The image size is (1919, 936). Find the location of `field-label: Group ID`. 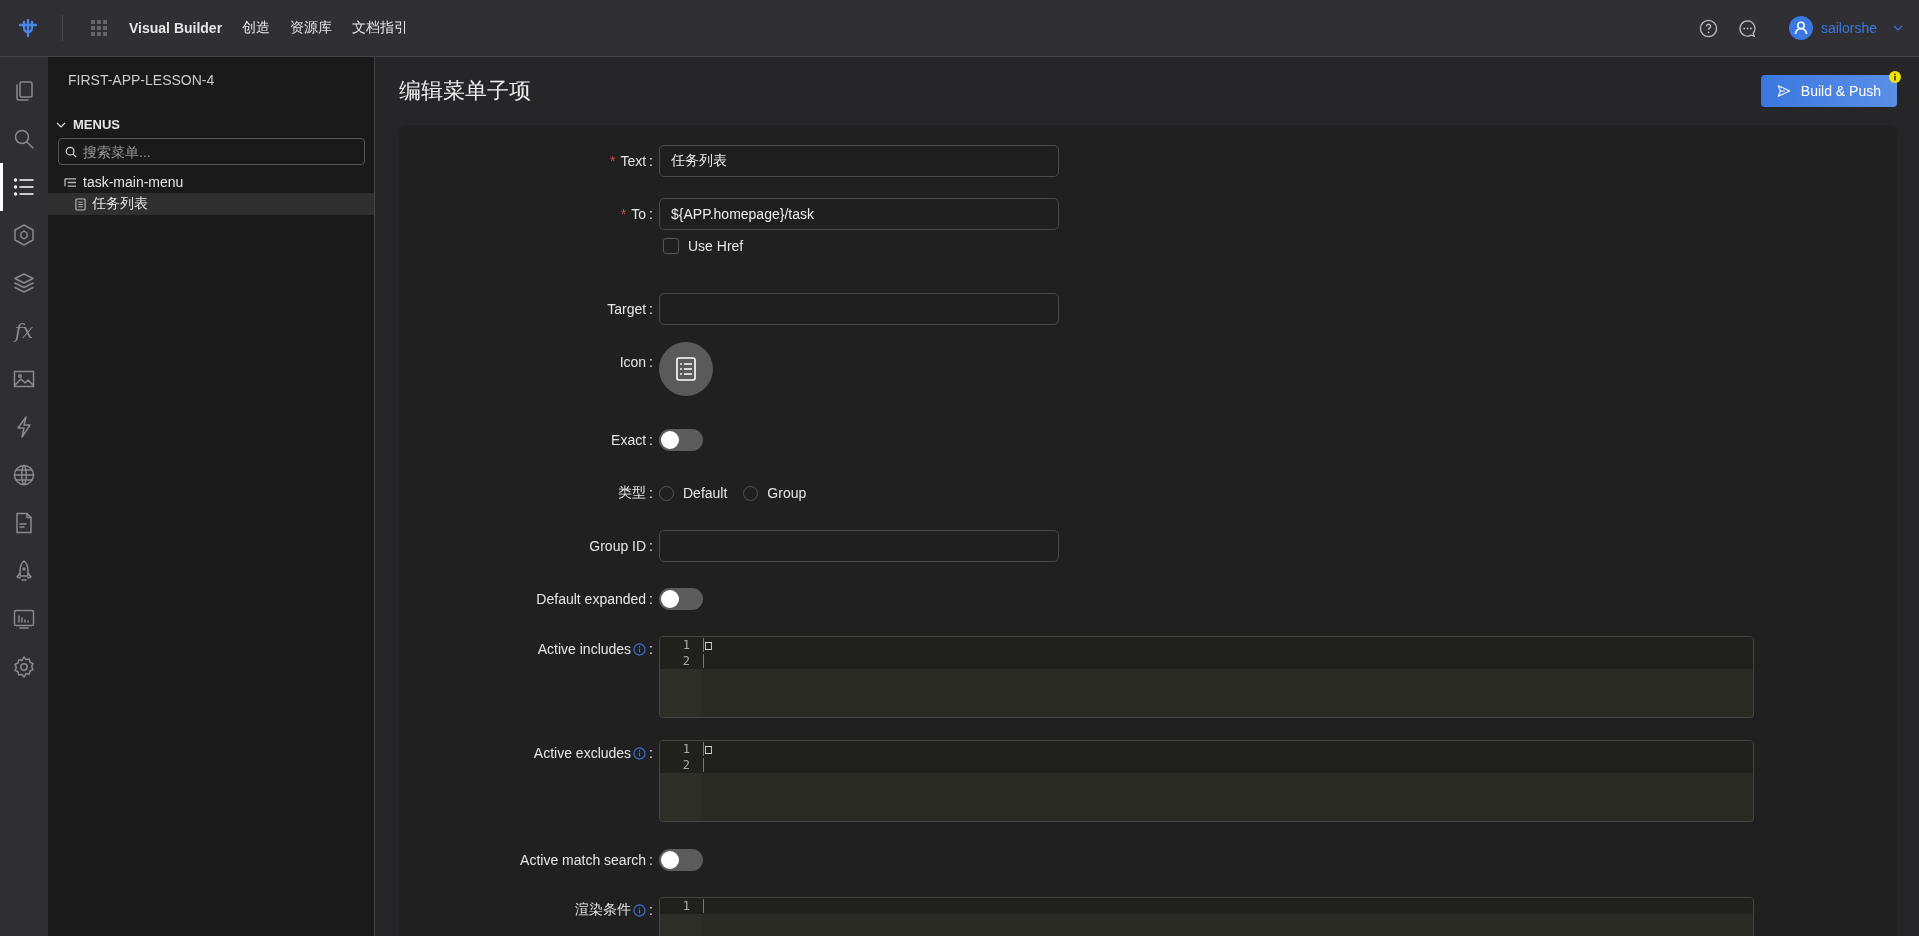

field-label: Group ID is located at coordinates (618, 546).